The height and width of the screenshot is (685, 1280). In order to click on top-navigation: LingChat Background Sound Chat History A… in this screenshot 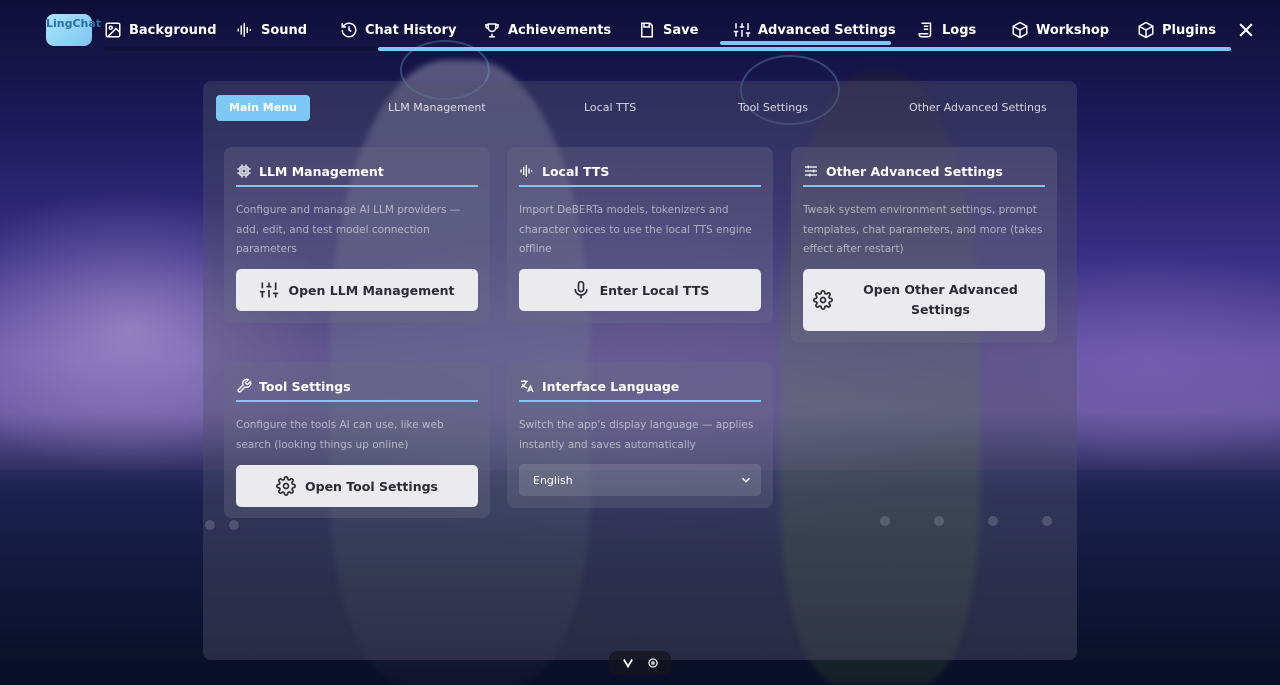, I will do `click(640, 29)`.